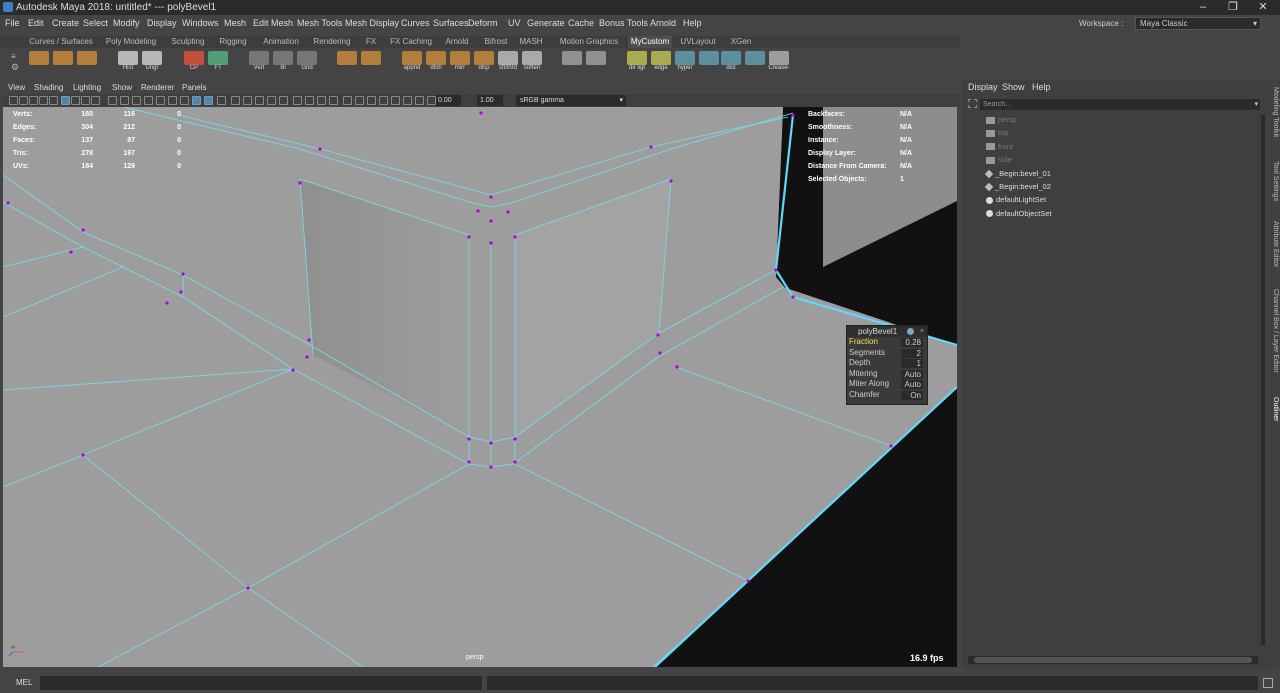 The height and width of the screenshot is (693, 1280). What do you see at coordinates (589, 42) in the screenshot?
I see `shelf-tab-motion-graphics: Motion Graphics` at bounding box center [589, 42].